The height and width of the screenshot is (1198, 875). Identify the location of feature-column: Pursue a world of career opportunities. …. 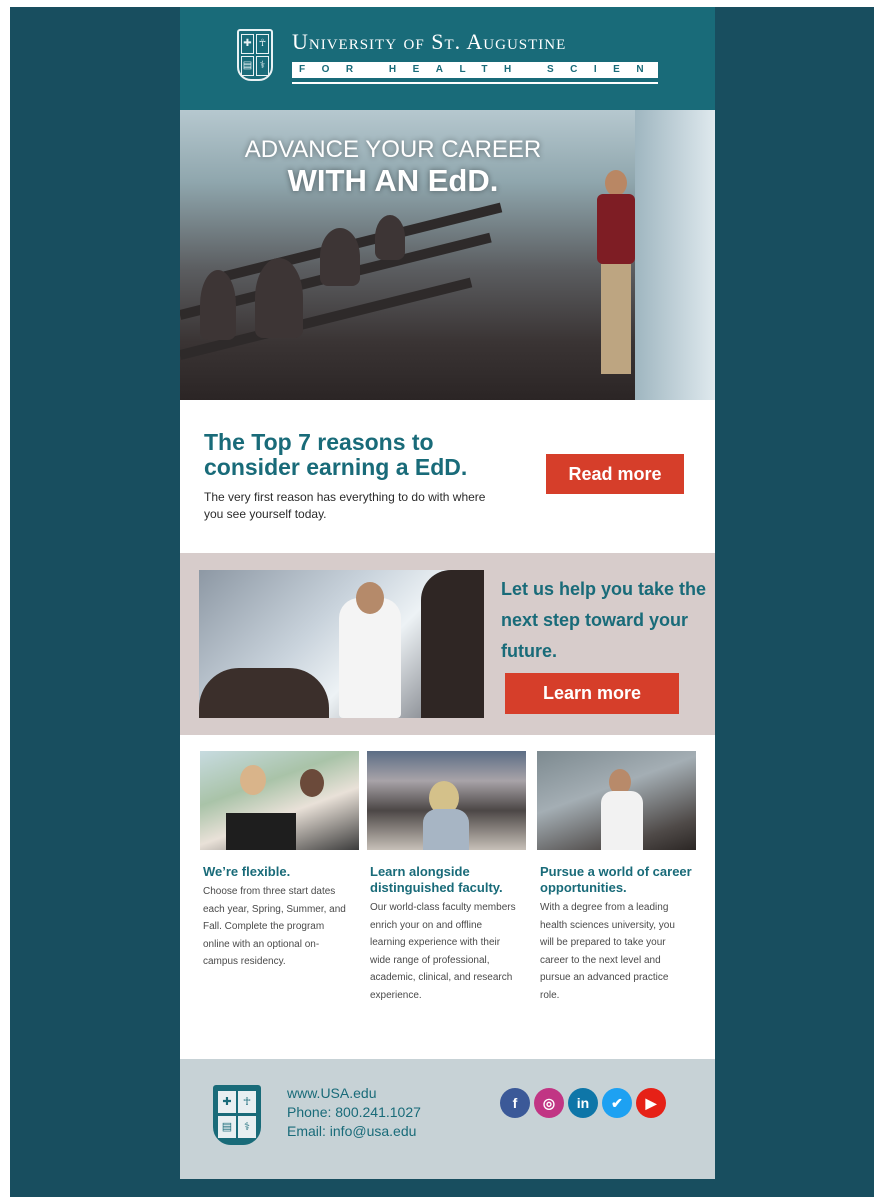
(616, 877).